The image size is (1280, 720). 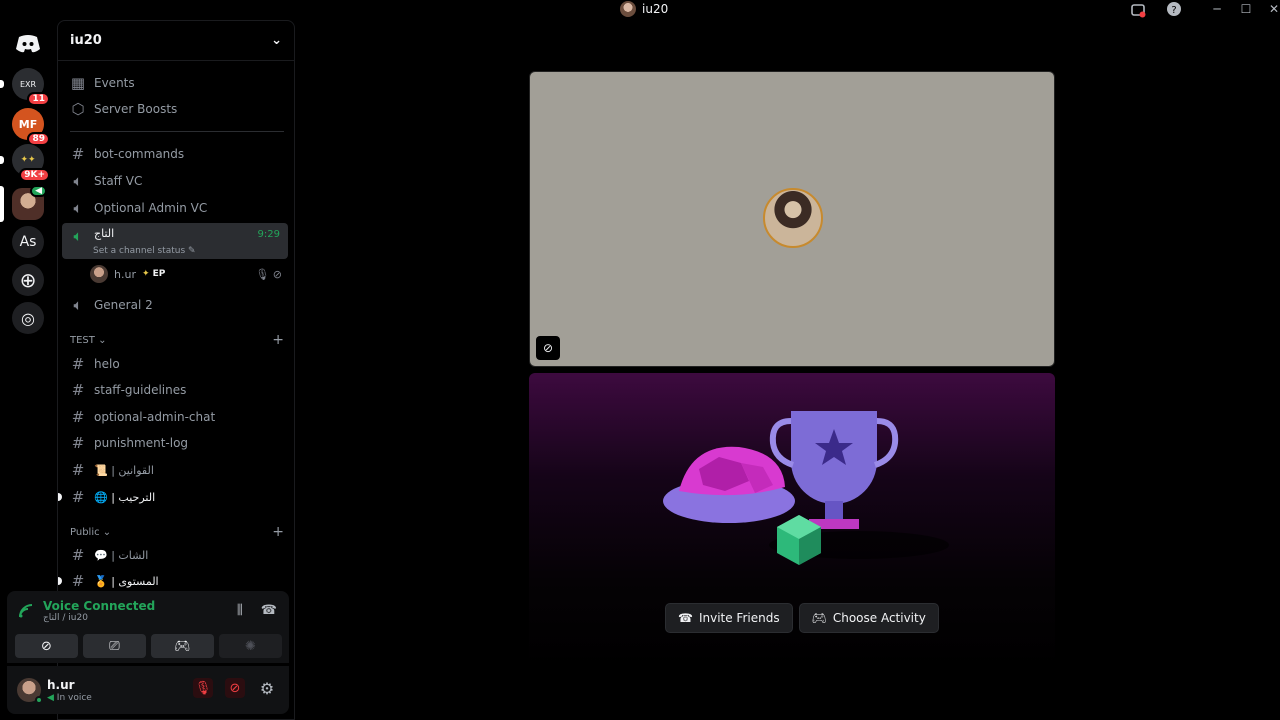 What do you see at coordinates (65, 618) in the screenshot?
I see `voice-connected-subtitle: التاج / iu20` at bounding box center [65, 618].